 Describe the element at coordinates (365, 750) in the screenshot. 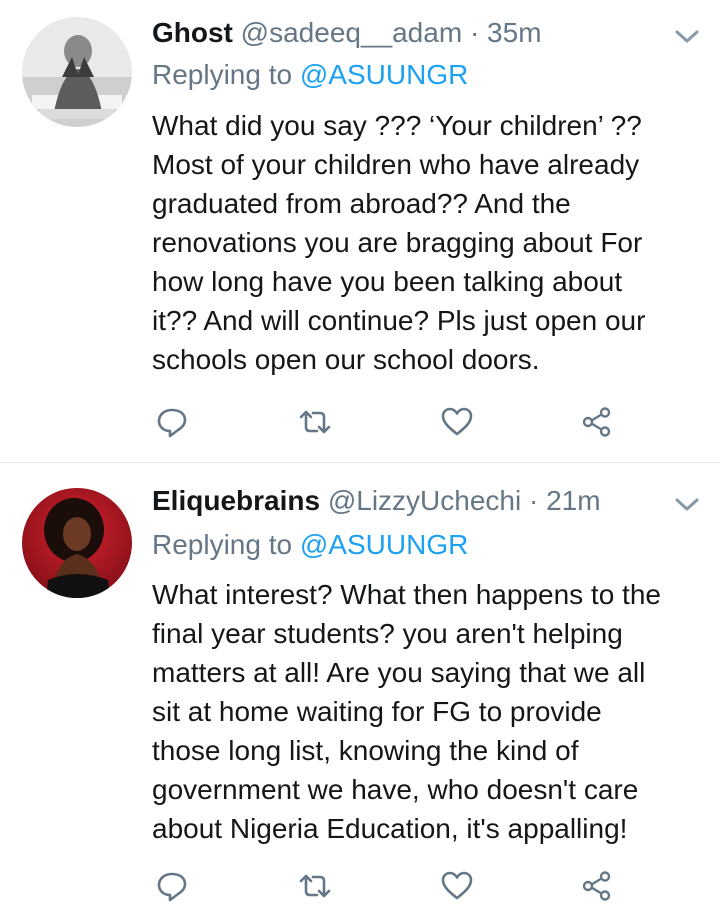

I see `tweet-text-line: those long list, knowing the kind of` at that location.